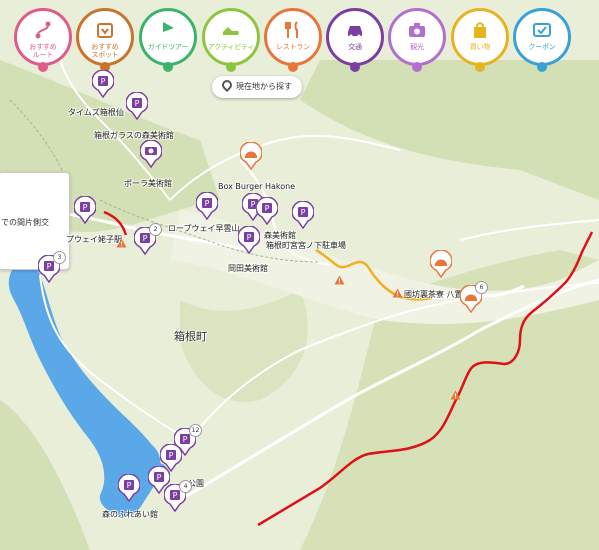  I want to click on location-pin-icon, so click(227, 85).